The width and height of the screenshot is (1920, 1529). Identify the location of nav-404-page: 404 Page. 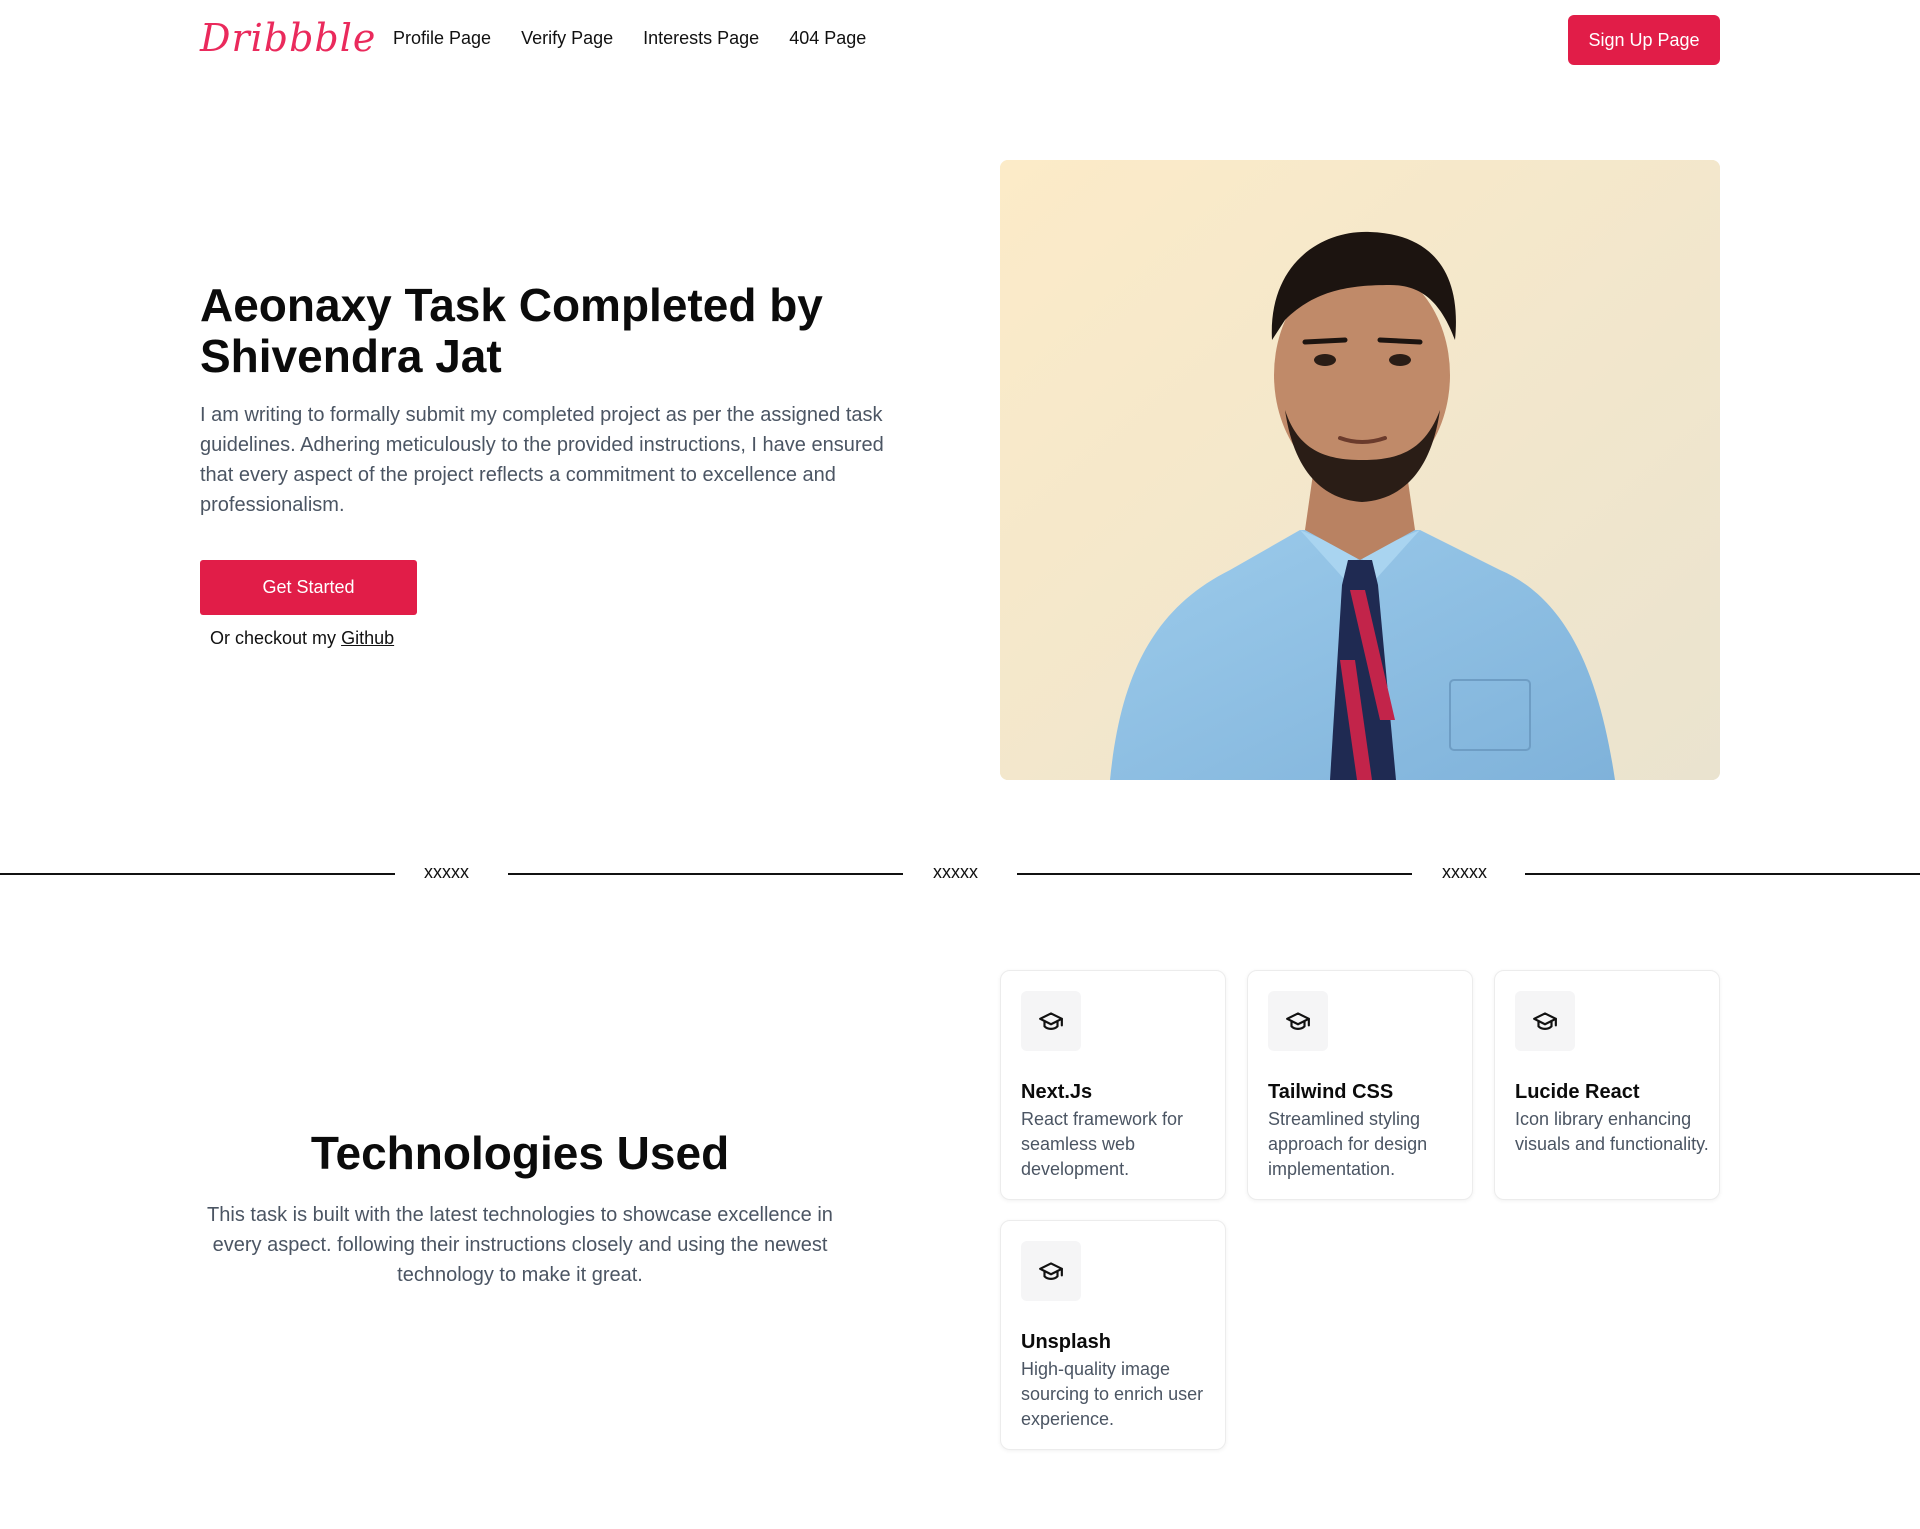
(827, 38).